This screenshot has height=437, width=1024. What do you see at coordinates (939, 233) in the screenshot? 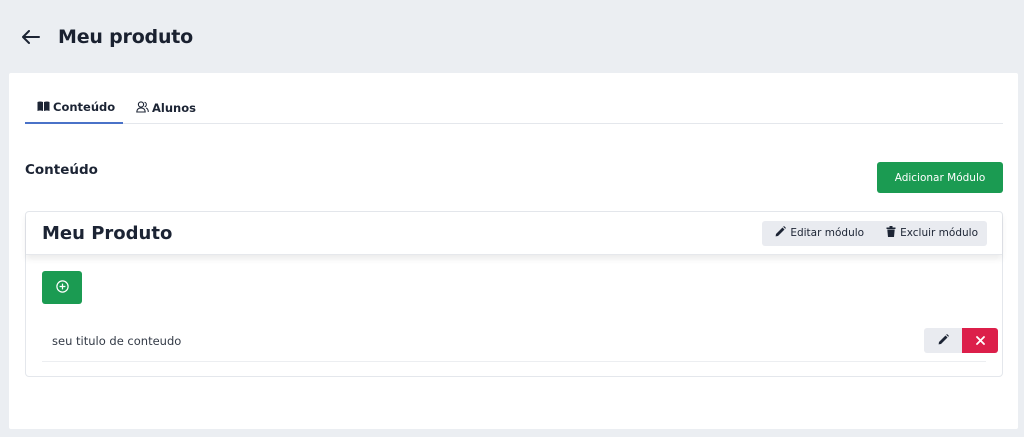
I see `delete-module-label: Excluir módulo` at bounding box center [939, 233].